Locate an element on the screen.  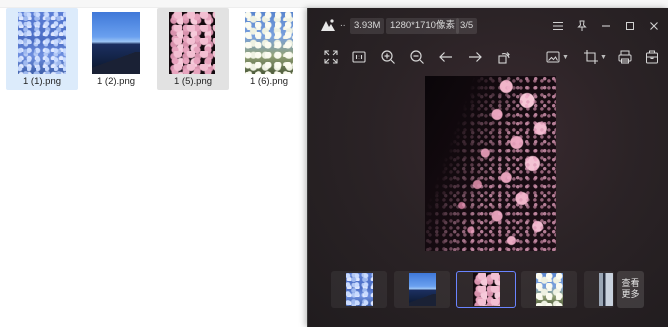
print-icon is located at coordinates (625, 57).